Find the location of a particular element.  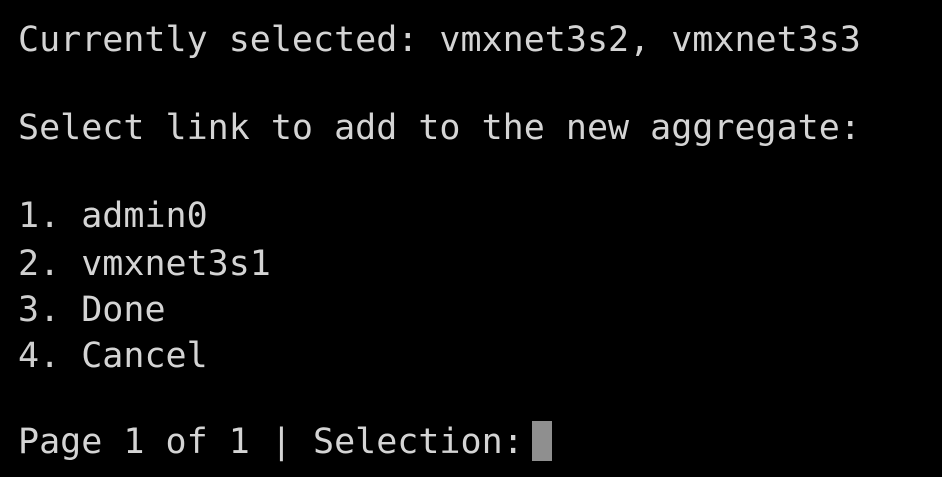

menu-option-label: admin0 is located at coordinates (144, 216).